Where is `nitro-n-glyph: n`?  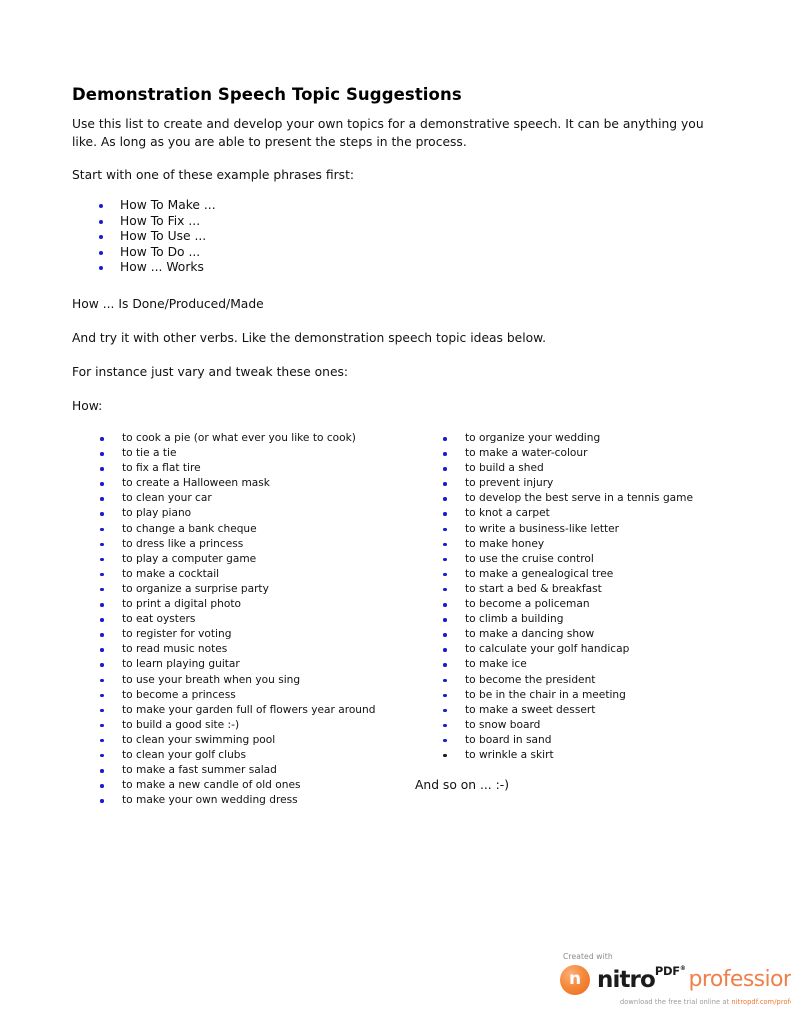 nitro-n-glyph: n is located at coordinates (575, 979).